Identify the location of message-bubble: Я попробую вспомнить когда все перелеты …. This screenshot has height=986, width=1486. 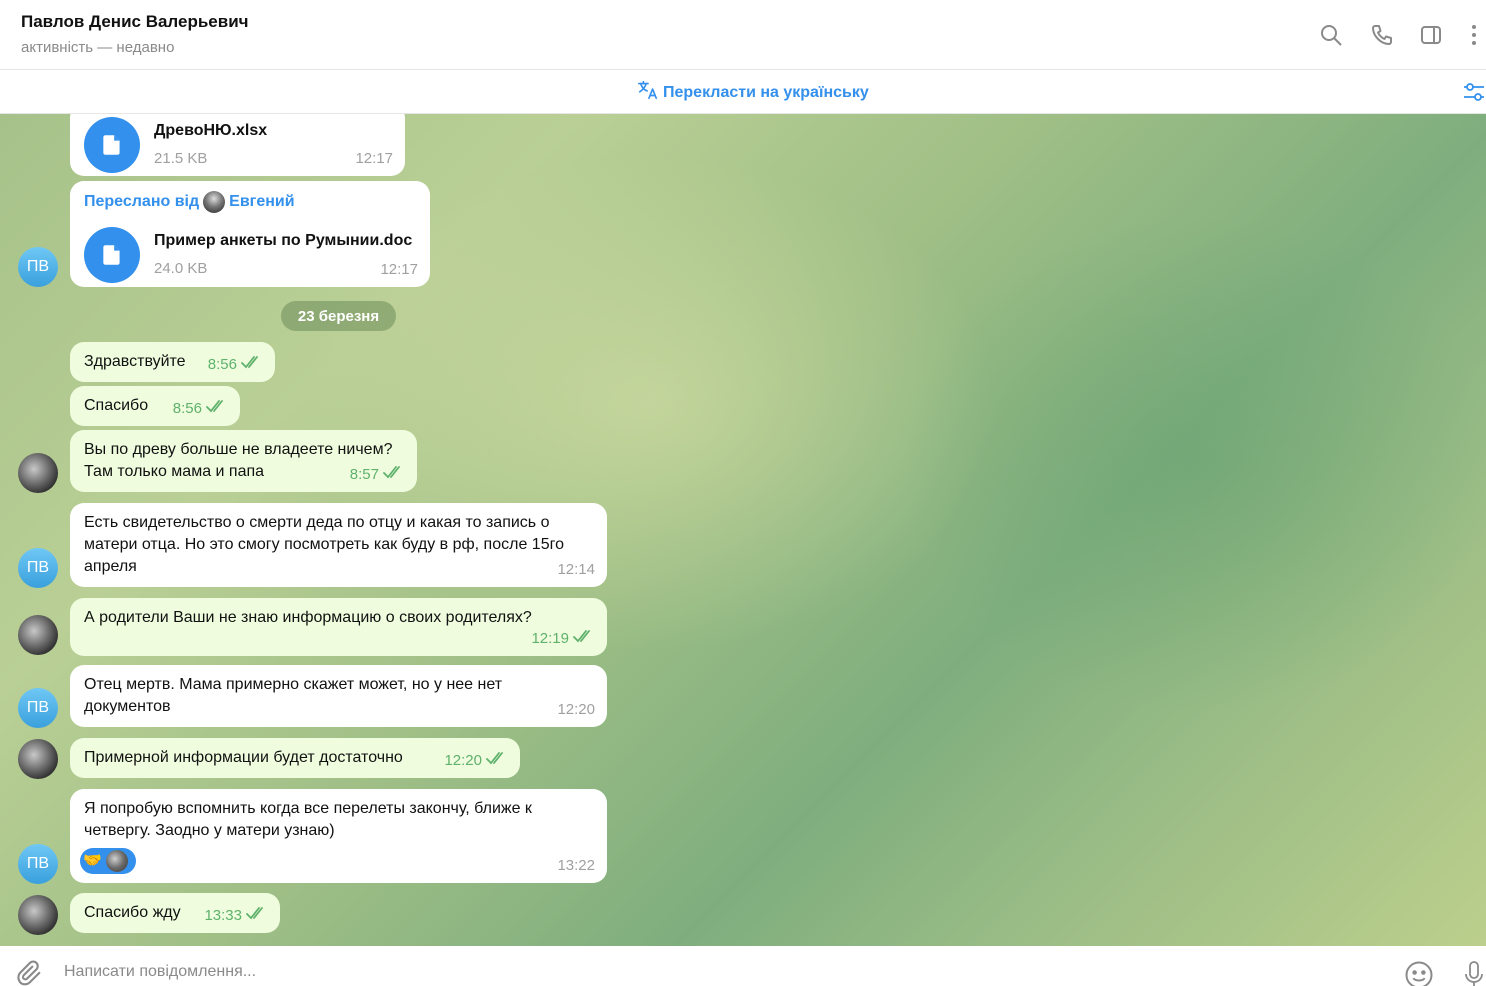
(338, 836).